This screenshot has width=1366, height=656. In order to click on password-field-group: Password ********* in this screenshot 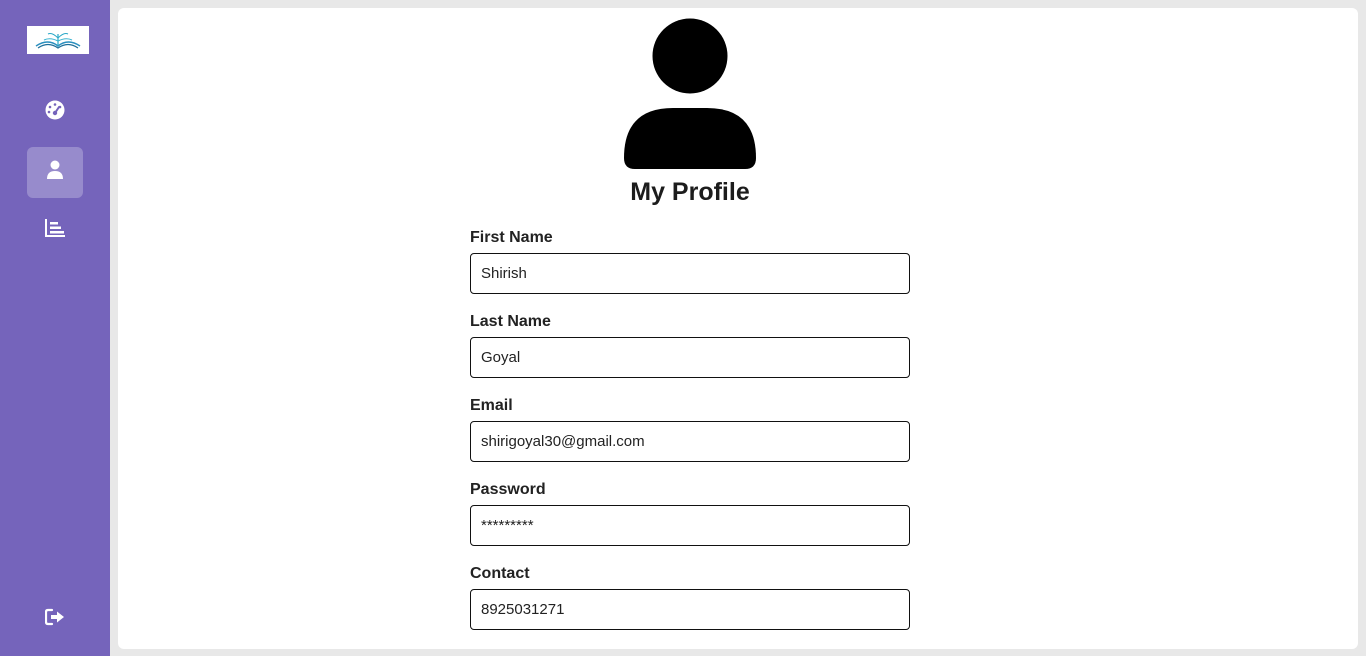, I will do `click(690, 513)`.